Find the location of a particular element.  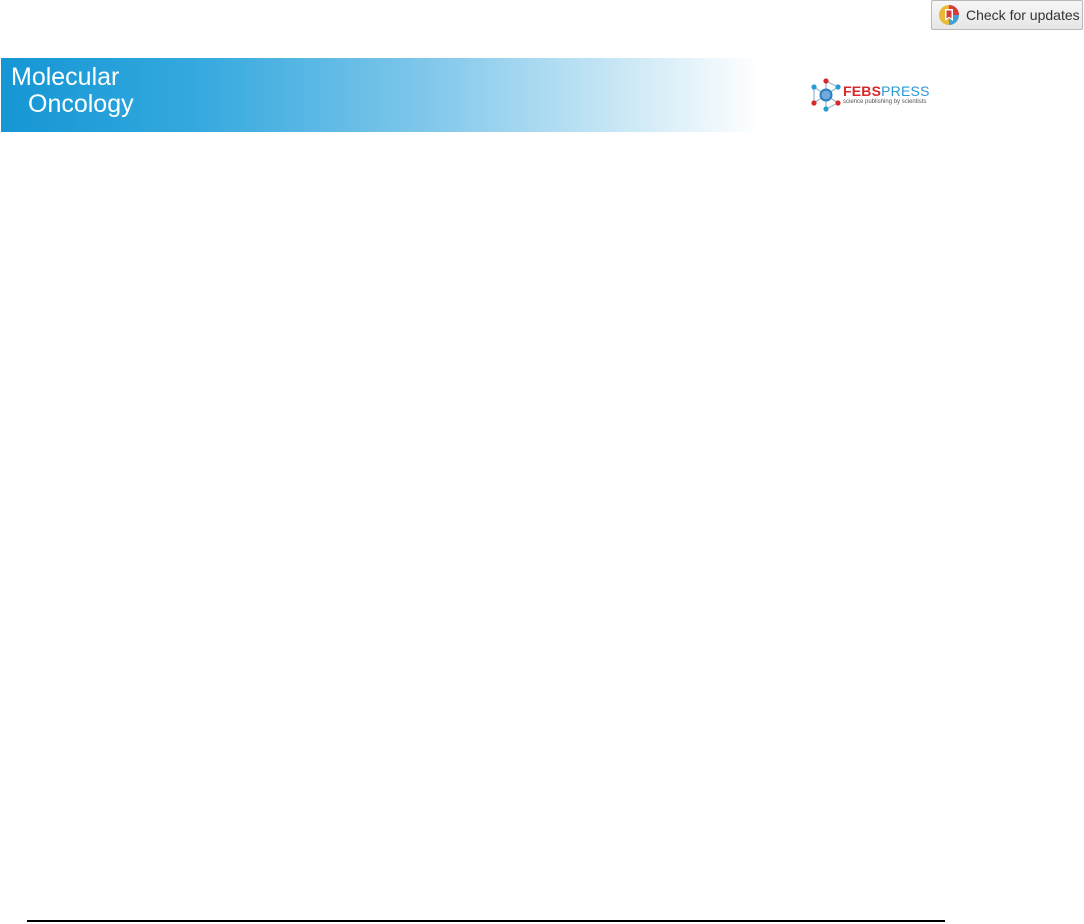

publisher-name-febs: FEBS is located at coordinates (862, 91).